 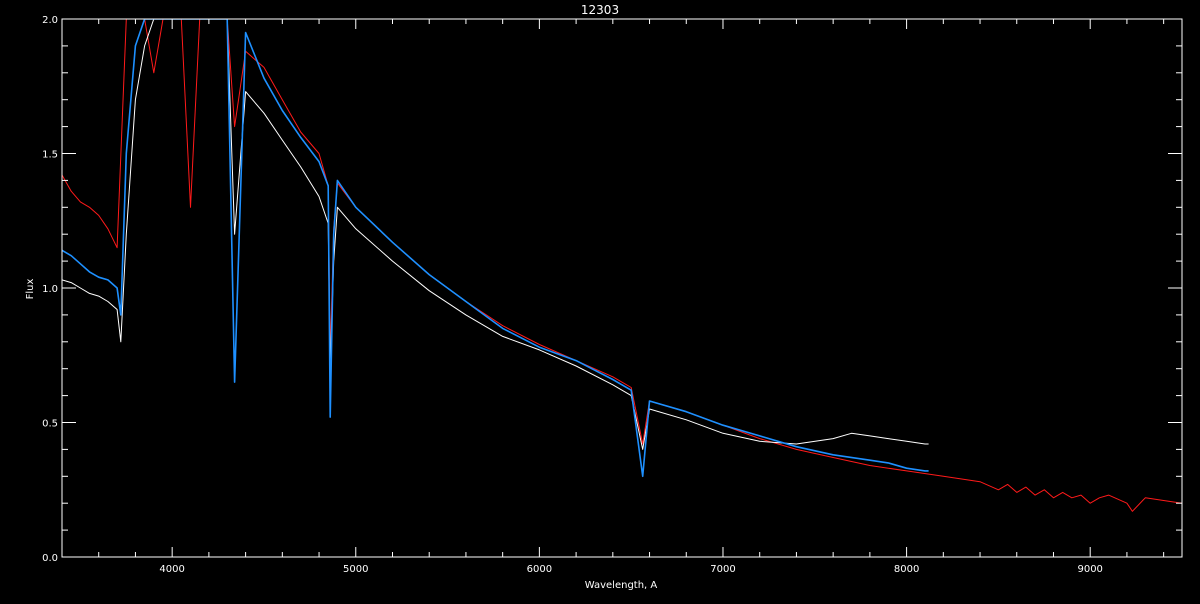 What do you see at coordinates (355, 569) in the screenshot?
I see `x-tick-label: 5000` at bounding box center [355, 569].